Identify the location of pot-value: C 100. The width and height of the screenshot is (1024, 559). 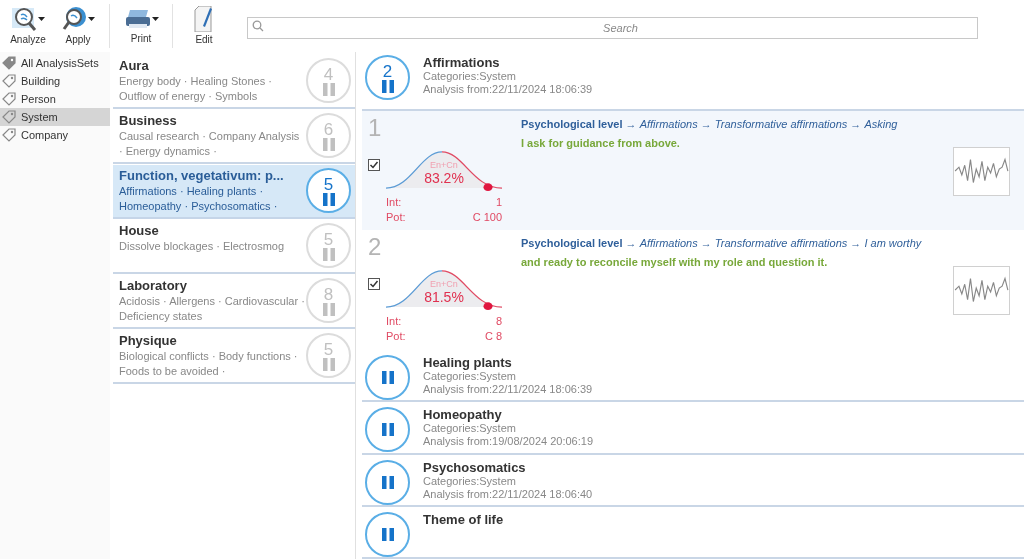
(487, 217).